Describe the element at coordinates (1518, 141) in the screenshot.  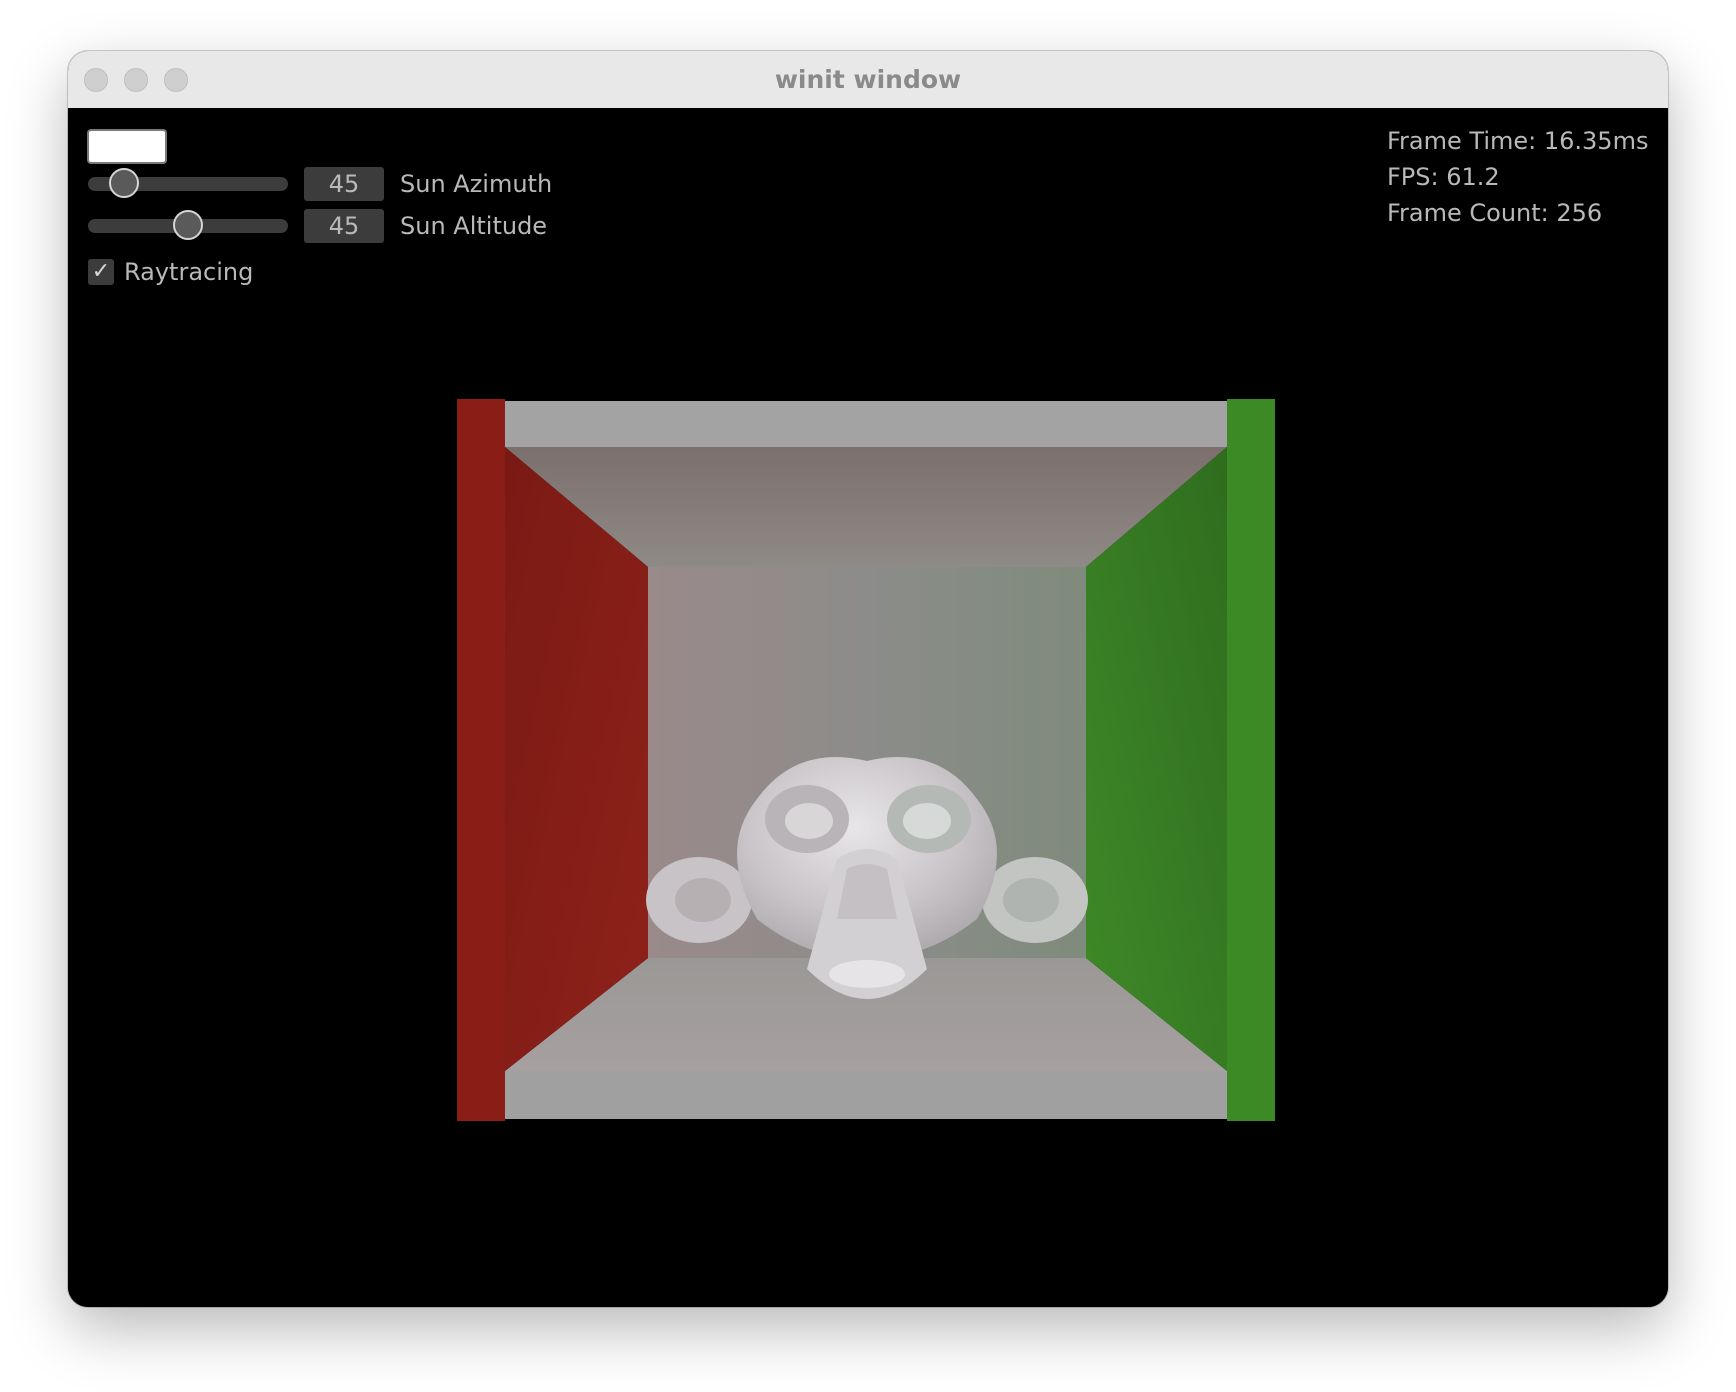
I see `frame-time-readout: Frame Time: 16.35ms` at that location.